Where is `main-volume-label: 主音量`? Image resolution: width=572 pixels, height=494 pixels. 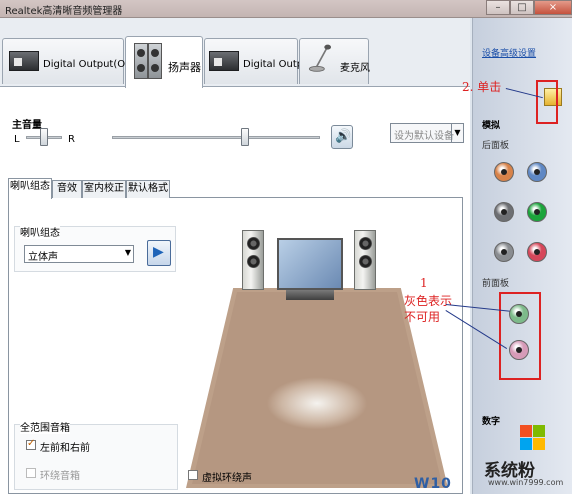 main-volume-label: 主音量 is located at coordinates (27, 125).